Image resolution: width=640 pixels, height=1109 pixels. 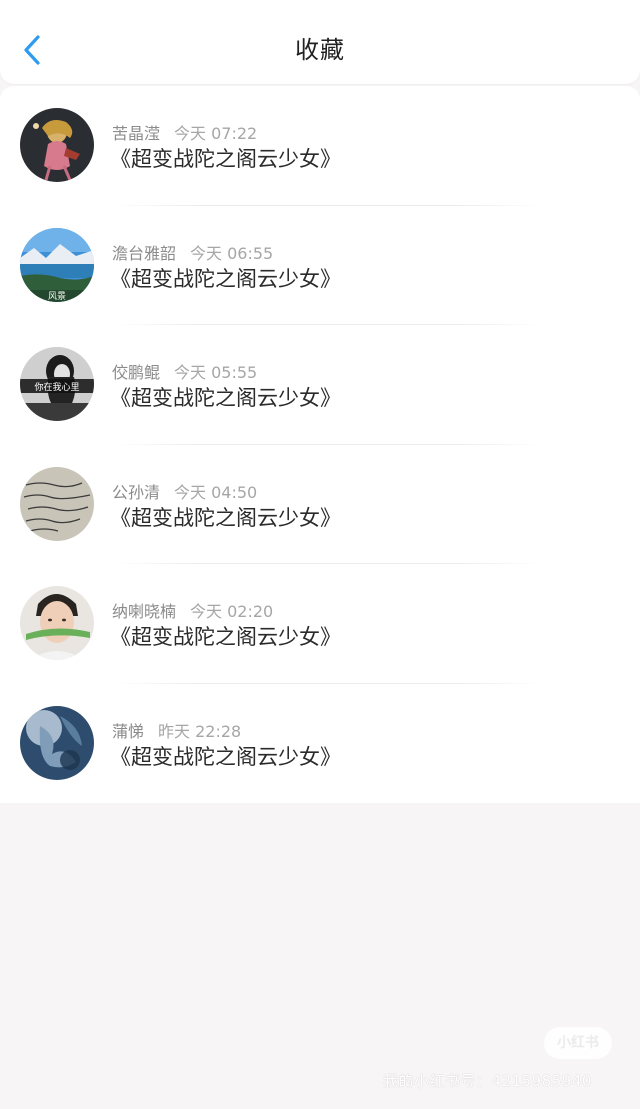 What do you see at coordinates (57, 296) in the screenshot?
I see `avatar-caption: 风景` at bounding box center [57, 296].